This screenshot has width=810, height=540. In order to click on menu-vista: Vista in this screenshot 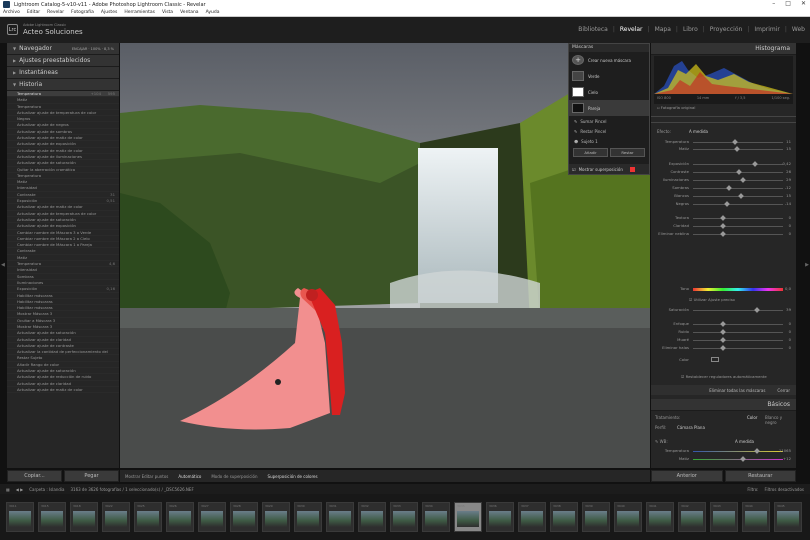, I will do `click(167, 12)`.